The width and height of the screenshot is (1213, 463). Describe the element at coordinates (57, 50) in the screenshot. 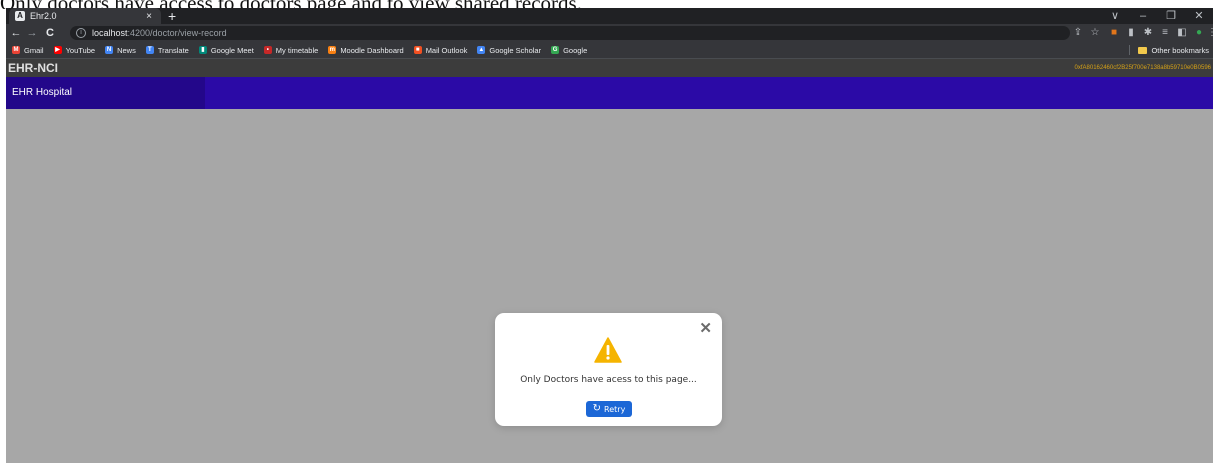

I see `youtube-icon: ▶` at that location.